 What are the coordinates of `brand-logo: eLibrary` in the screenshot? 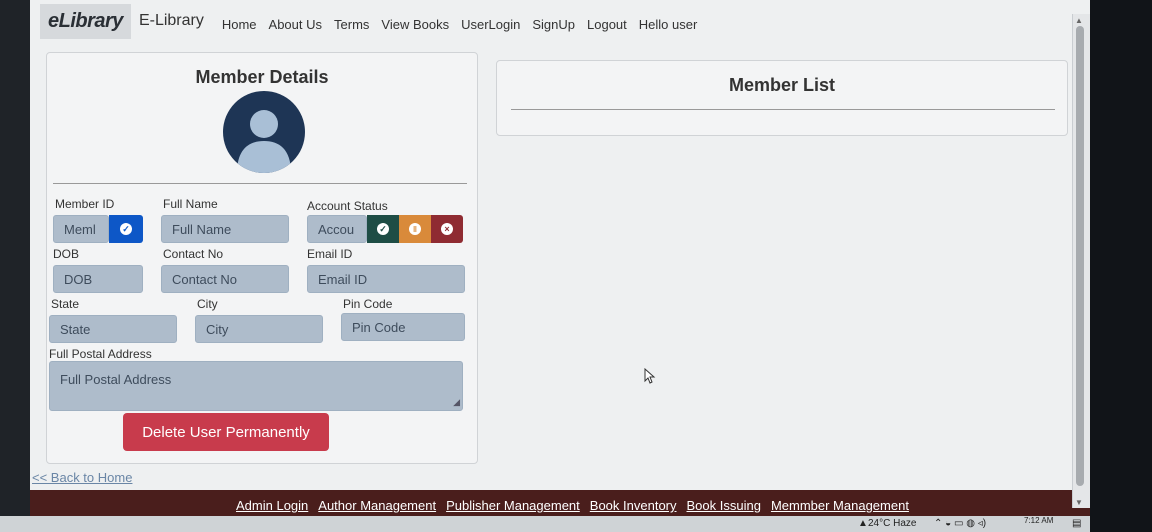 It's located at (85, 21).